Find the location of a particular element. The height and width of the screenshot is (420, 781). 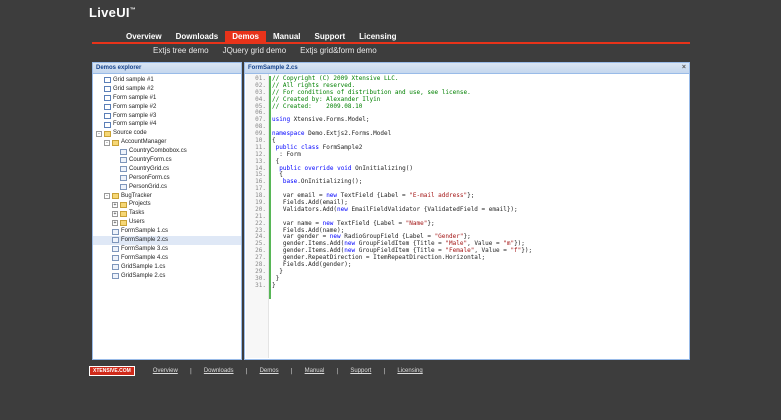

tree-node: FormSample 3.cs is located at coordinates (167, 249).